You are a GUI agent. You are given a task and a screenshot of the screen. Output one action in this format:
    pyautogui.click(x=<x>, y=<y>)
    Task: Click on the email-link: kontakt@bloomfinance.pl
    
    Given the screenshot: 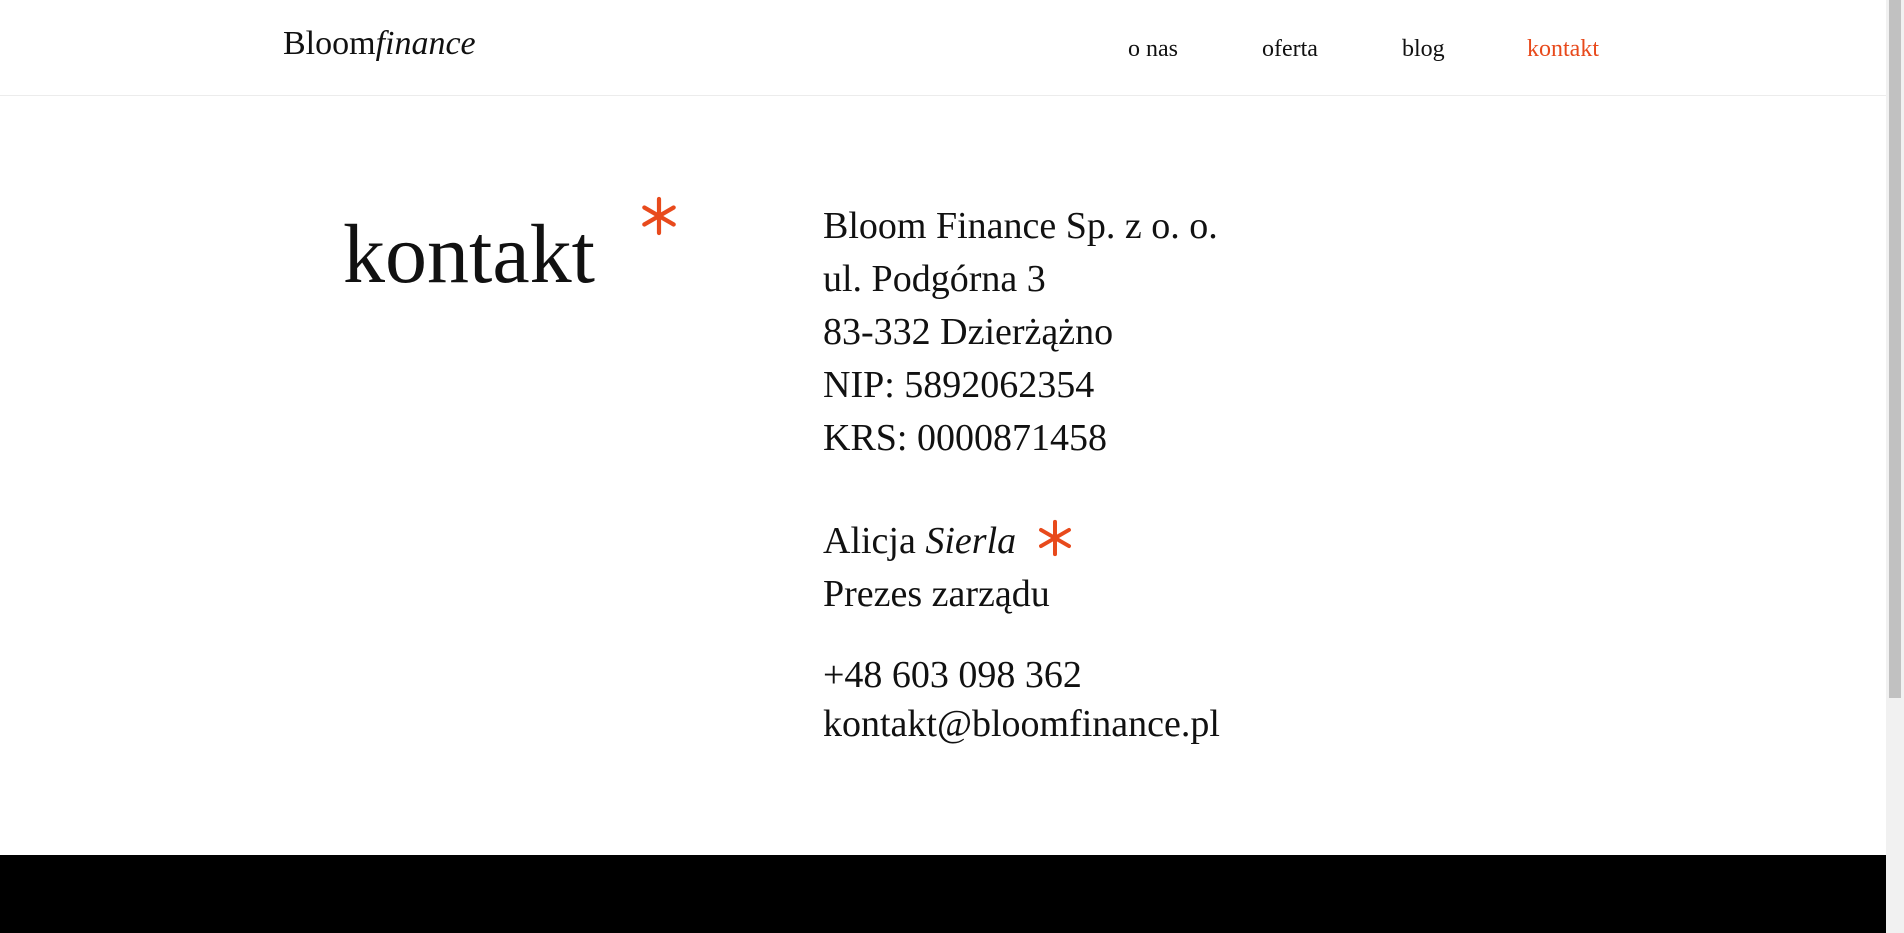 What is the action you would take?
    pyautogui.click(x=1021, y=724)
    